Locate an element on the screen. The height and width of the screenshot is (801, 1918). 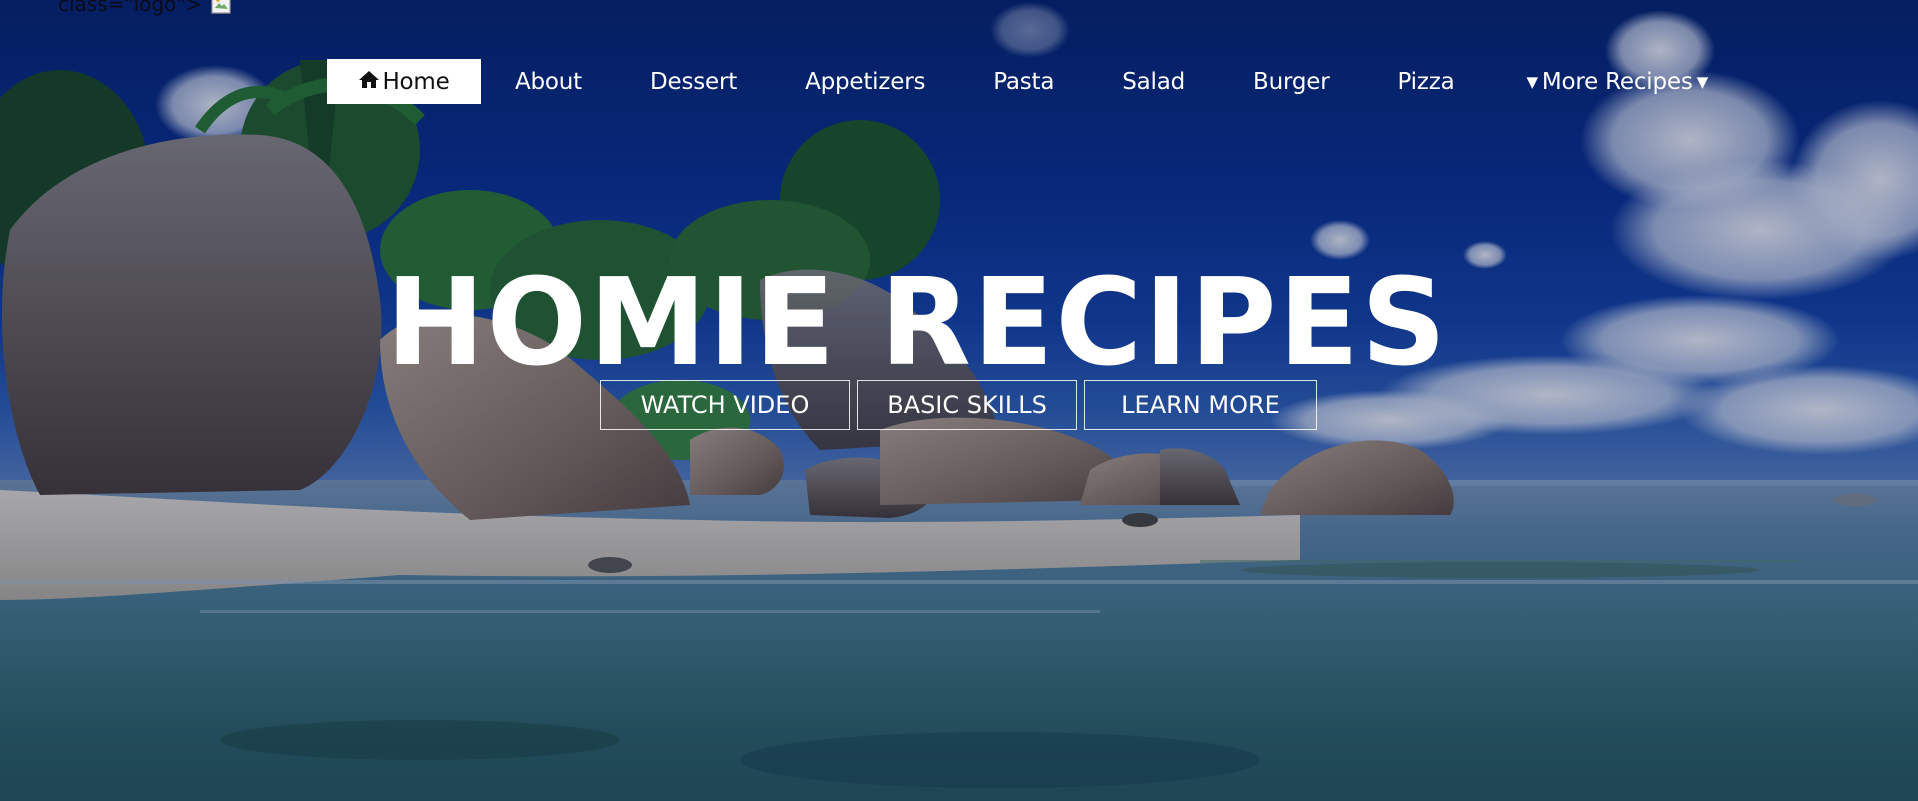
nav-item-pasta: Pasta is located at coordinates (1023, 81).